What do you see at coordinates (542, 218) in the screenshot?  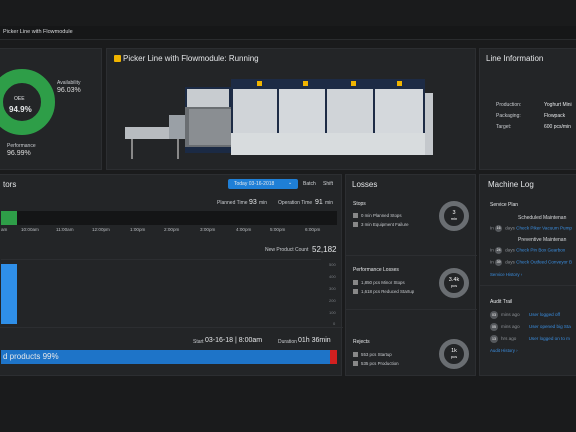 I see `service-item-0-title: Scheduled Maintenan` at bounding box center [542, 218].